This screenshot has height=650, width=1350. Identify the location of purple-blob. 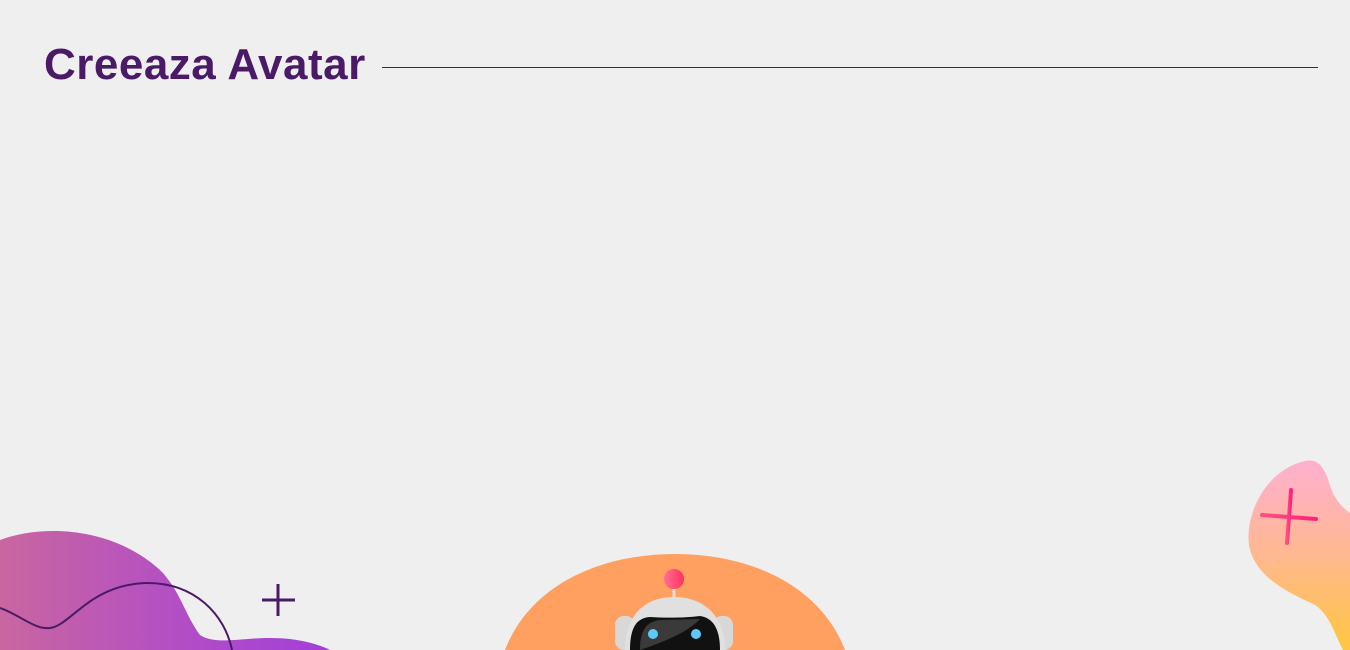
(165, 590).